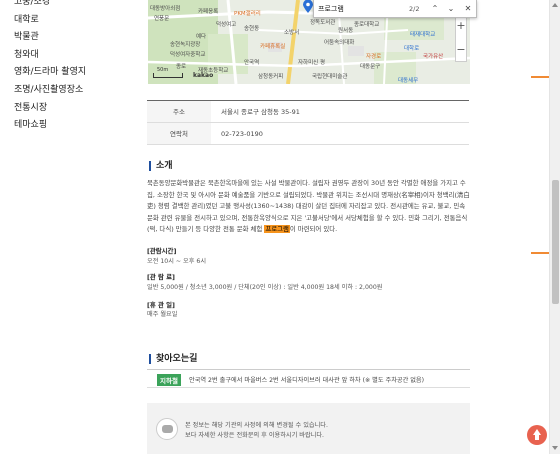  Describe the element at coordinates (461, 49) in the screenshot. I see `zoom-out-button: −` at that location.